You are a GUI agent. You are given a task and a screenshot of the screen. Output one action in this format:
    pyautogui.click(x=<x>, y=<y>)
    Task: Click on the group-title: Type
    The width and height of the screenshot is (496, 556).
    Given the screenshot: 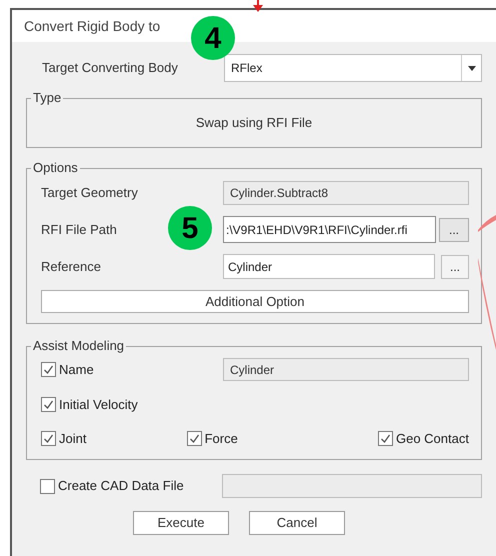 What is the action you would take?
    pyautogui.click(x=47, y=98)
    